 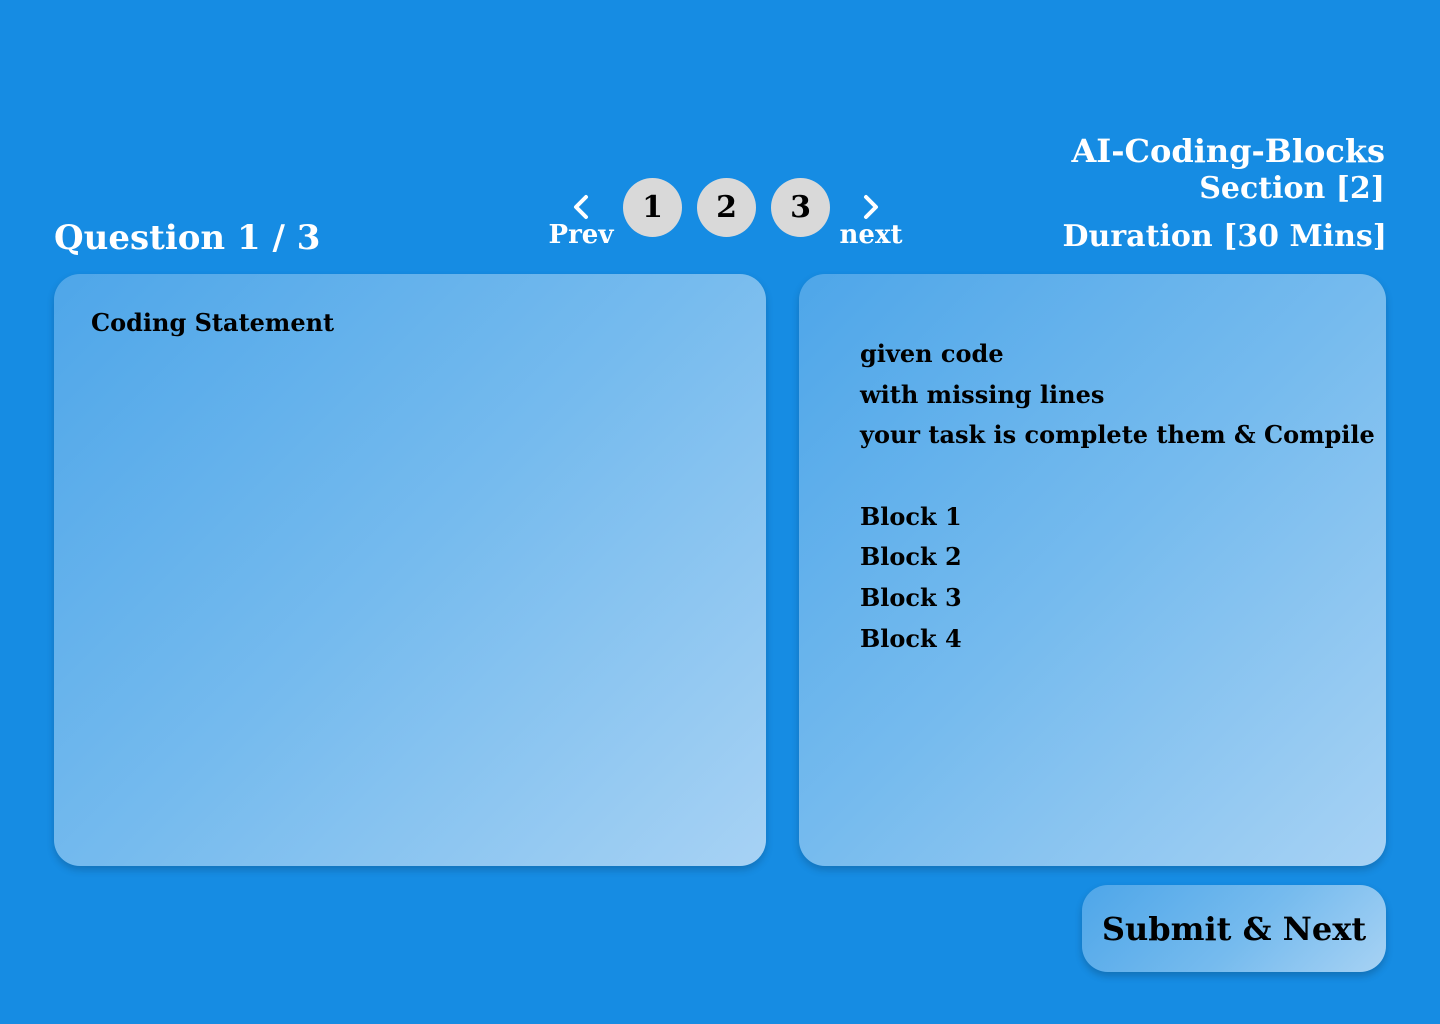 What do you see at coordinates (800, 207) in the screenshot?
I see `page-button-3: 3` at bounding box center [800, 207].